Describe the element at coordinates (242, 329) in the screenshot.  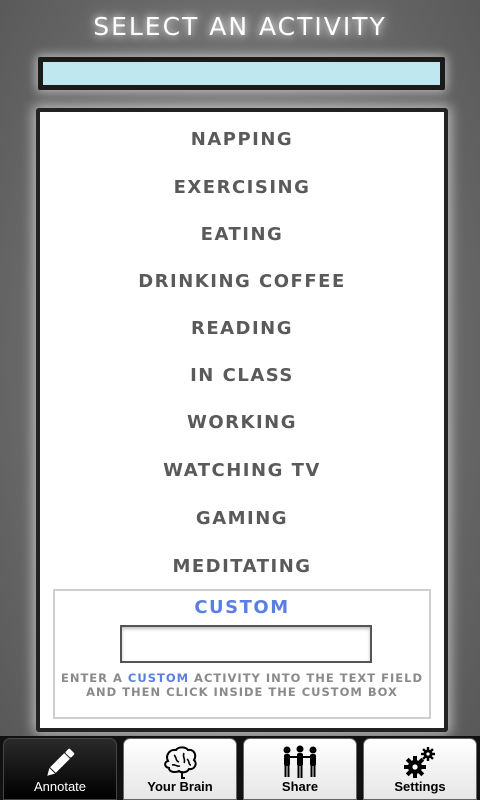
I see `activity-reading: READING` at that location.